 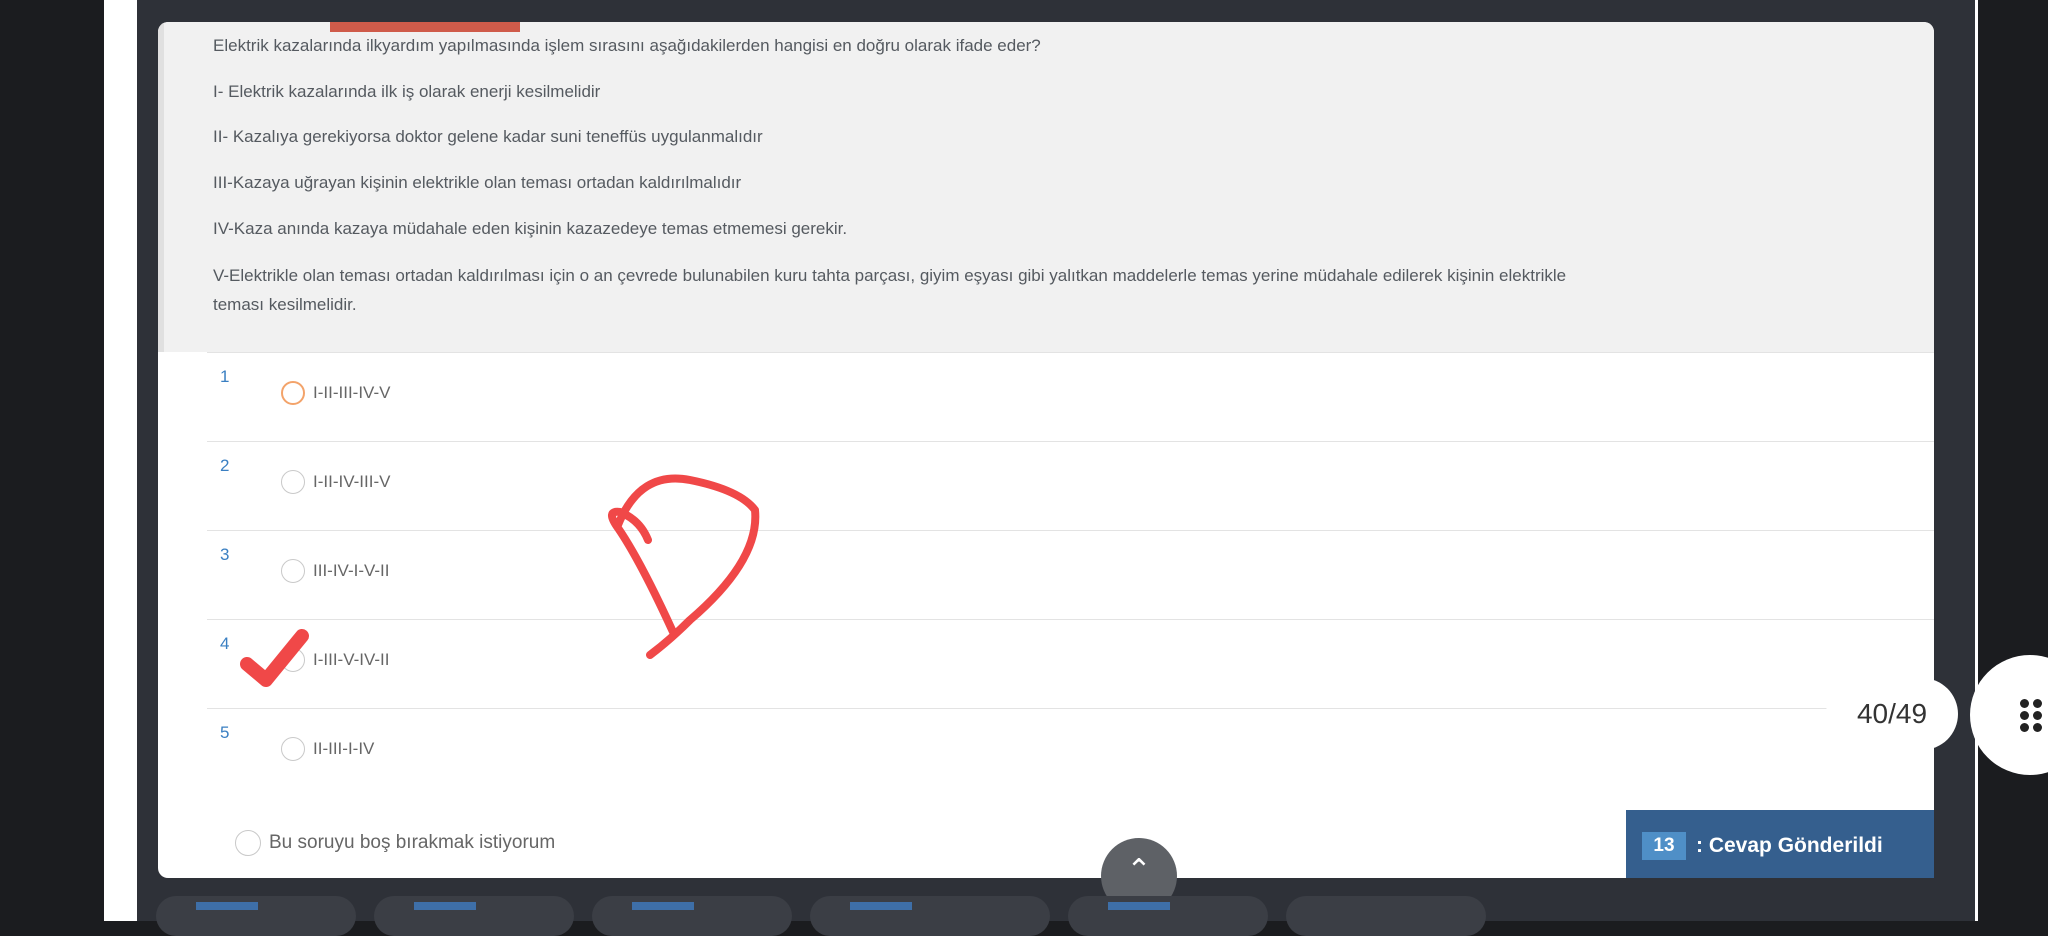 What do you see at coordinates (274, 658) in the screenshot?
I see `checkmark-icon` at bounding box center [274, 658].